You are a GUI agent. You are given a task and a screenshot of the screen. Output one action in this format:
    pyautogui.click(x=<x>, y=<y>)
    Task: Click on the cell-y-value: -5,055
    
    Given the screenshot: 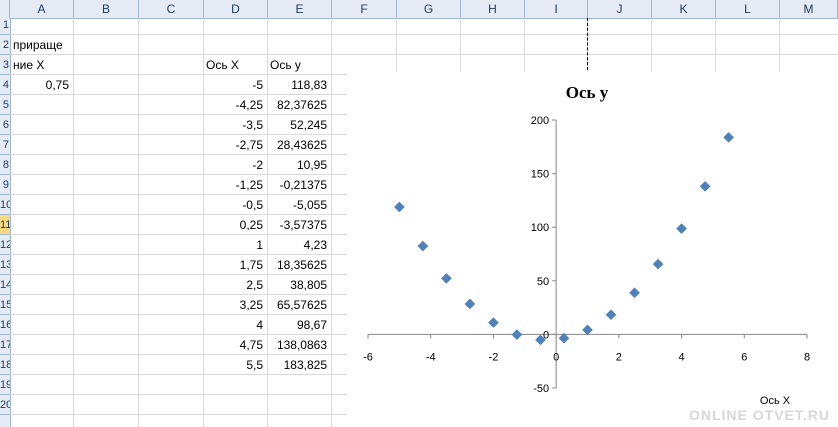 What is the action you would take?
    pyautogui.click(x=299, y=205)
    